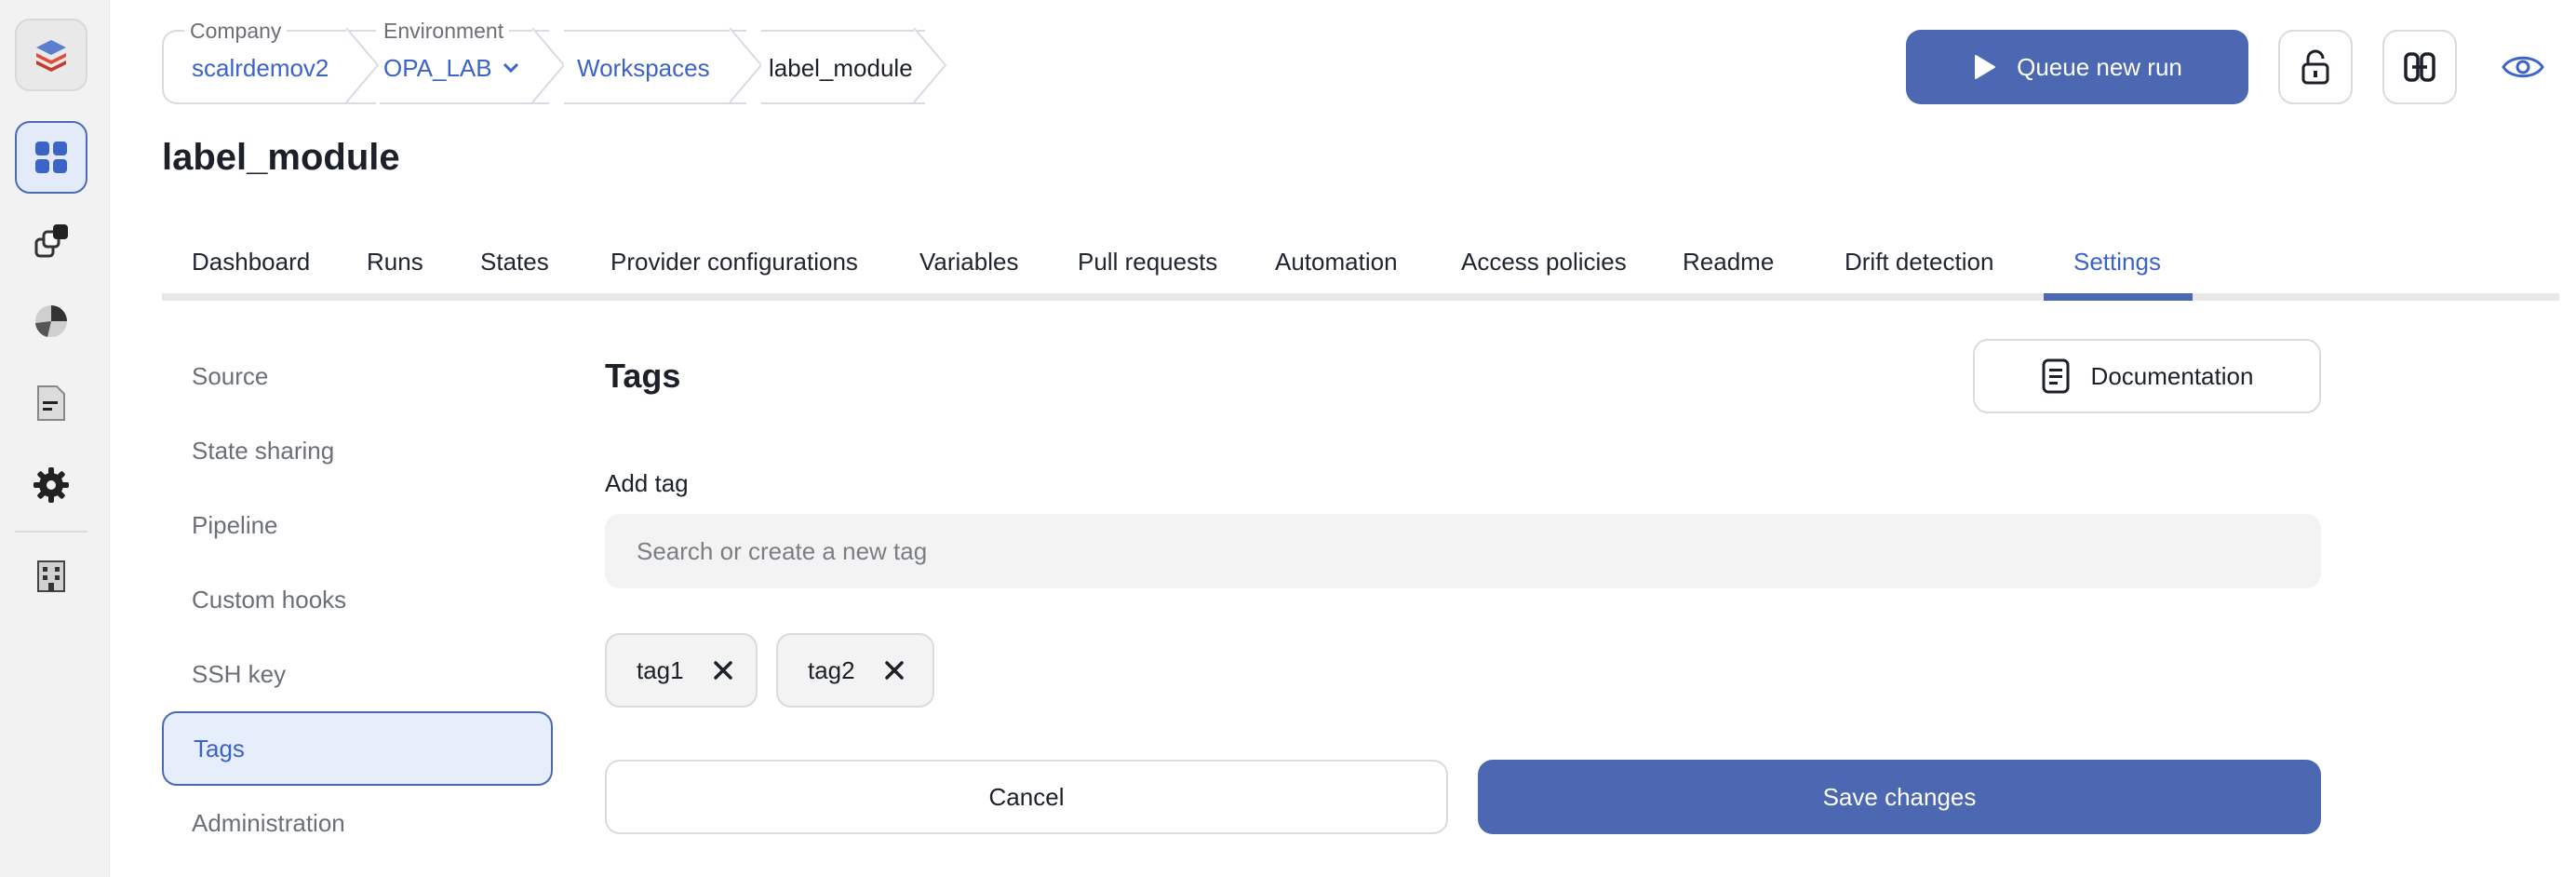 The height and width of the screenshot is (877, 2576). Describe the element at coordinates (1147, 261) in the screenshot. I see `tab-pull-requests: Pull requests` at that location.